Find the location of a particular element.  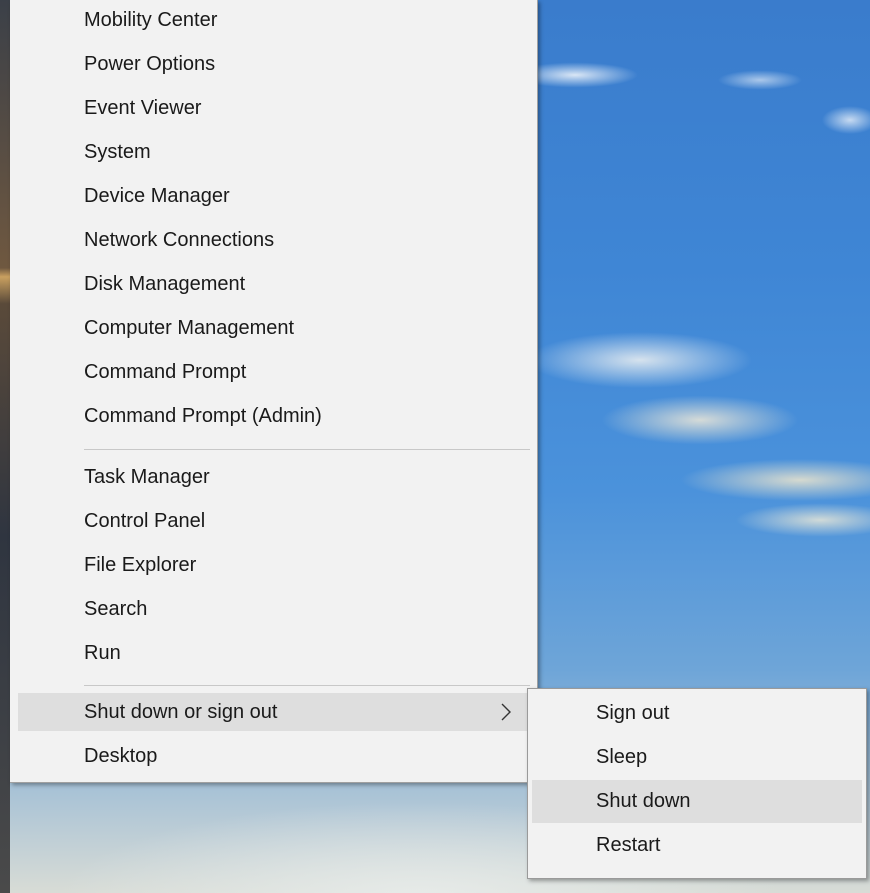

menu-item-power-options: Power Options is located at coordinates (274, 64).